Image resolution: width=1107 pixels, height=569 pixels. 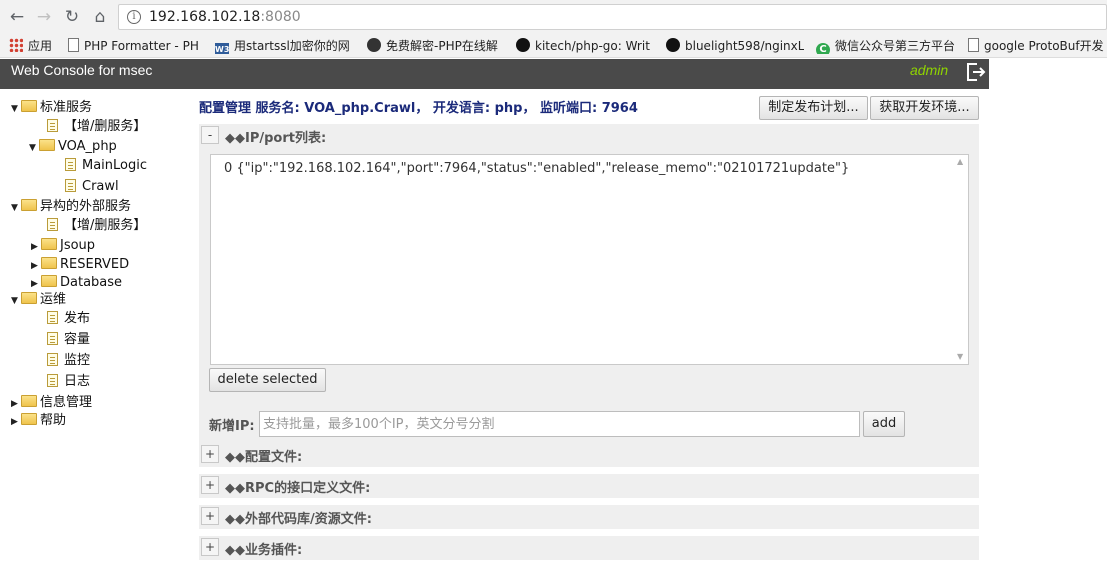 What do you see at coordinates (559, 424) in the screenshot?
I see `add-ip-input` at bounding box center [559, 424].